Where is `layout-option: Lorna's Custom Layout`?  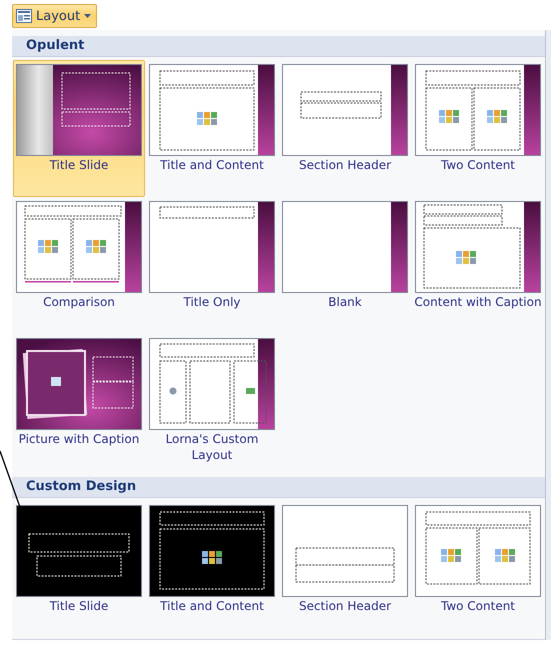
layout-option: Lorna's Custom Layout is located at coordinates (212, 402).